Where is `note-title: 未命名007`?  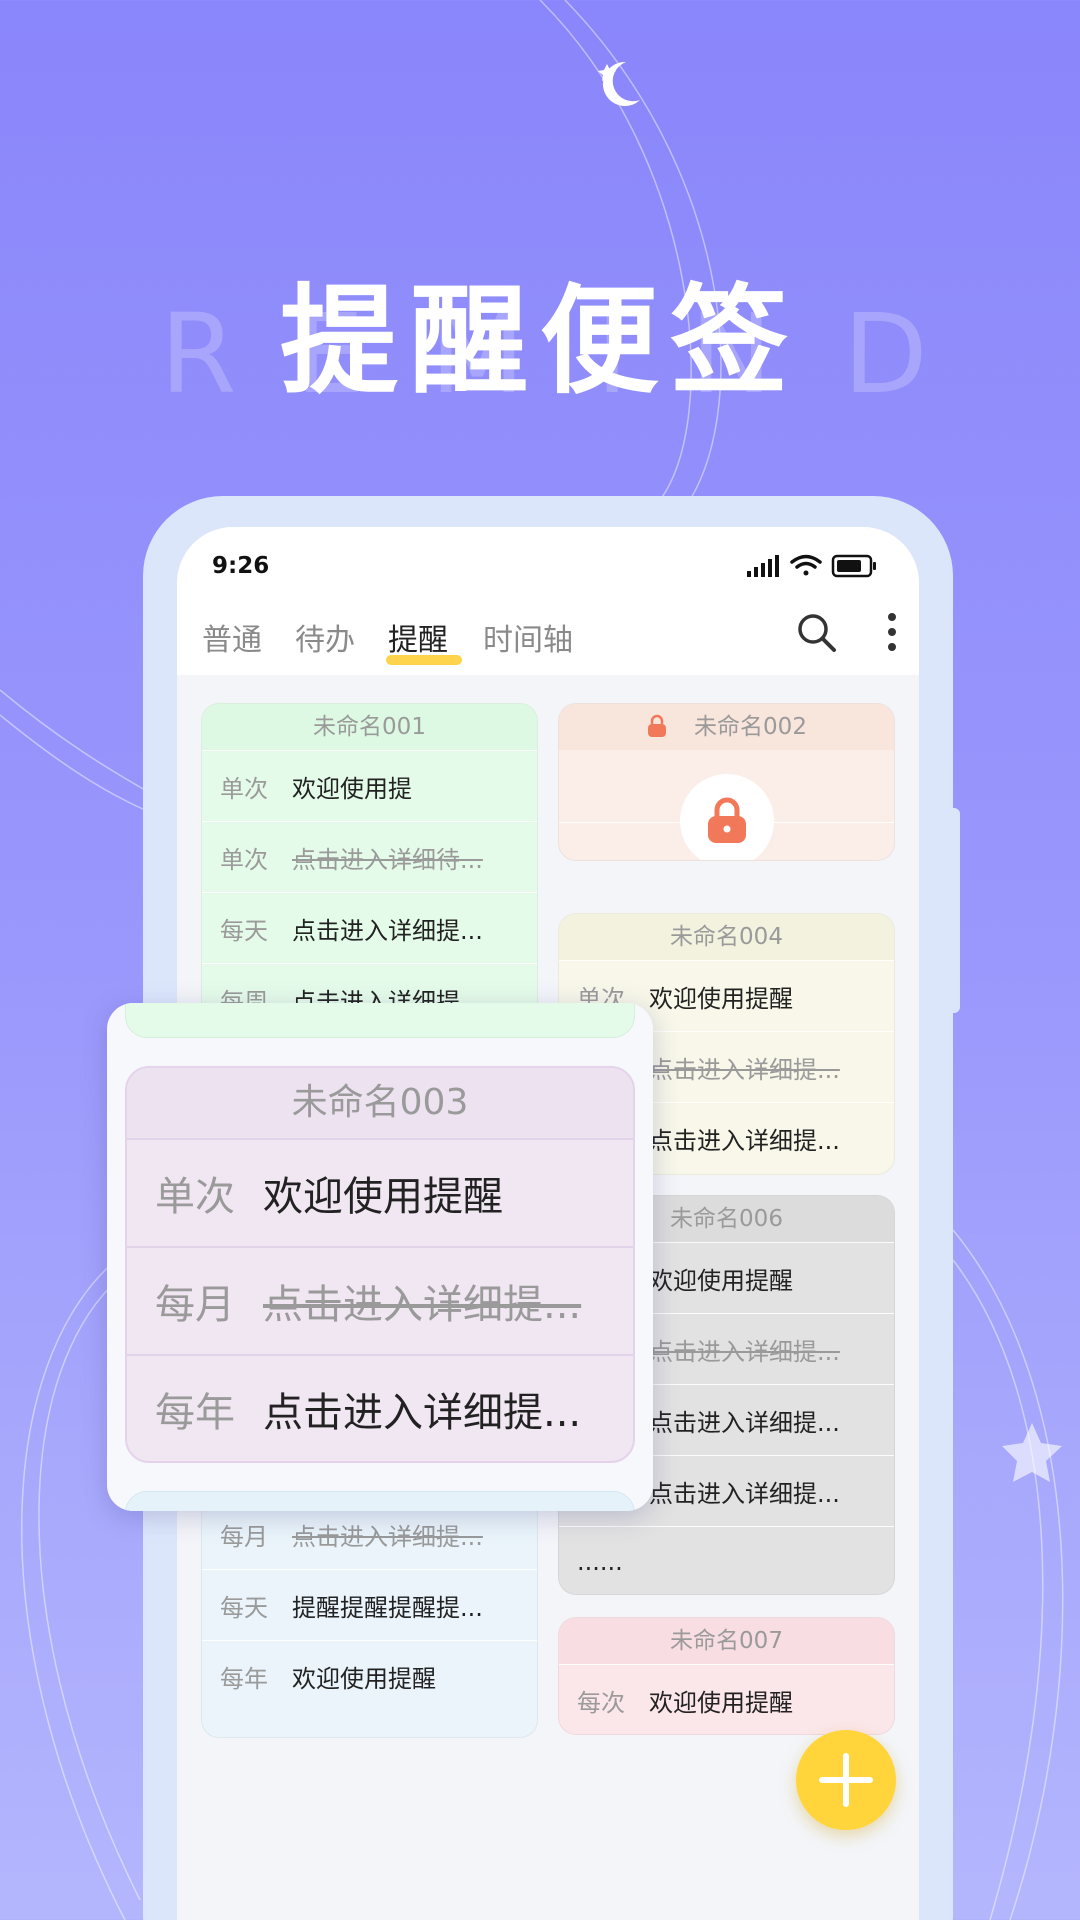
note-title: 未命名007 is located at coordinates (726, 1641).